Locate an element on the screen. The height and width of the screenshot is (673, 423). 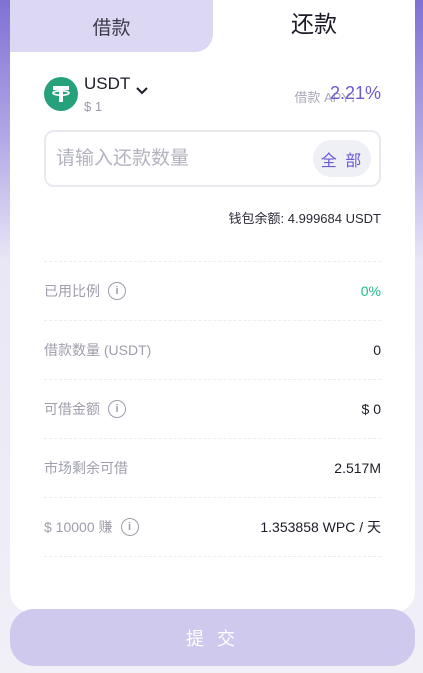
stat-label: 可借金额 i is located at coordinates (85, 409).